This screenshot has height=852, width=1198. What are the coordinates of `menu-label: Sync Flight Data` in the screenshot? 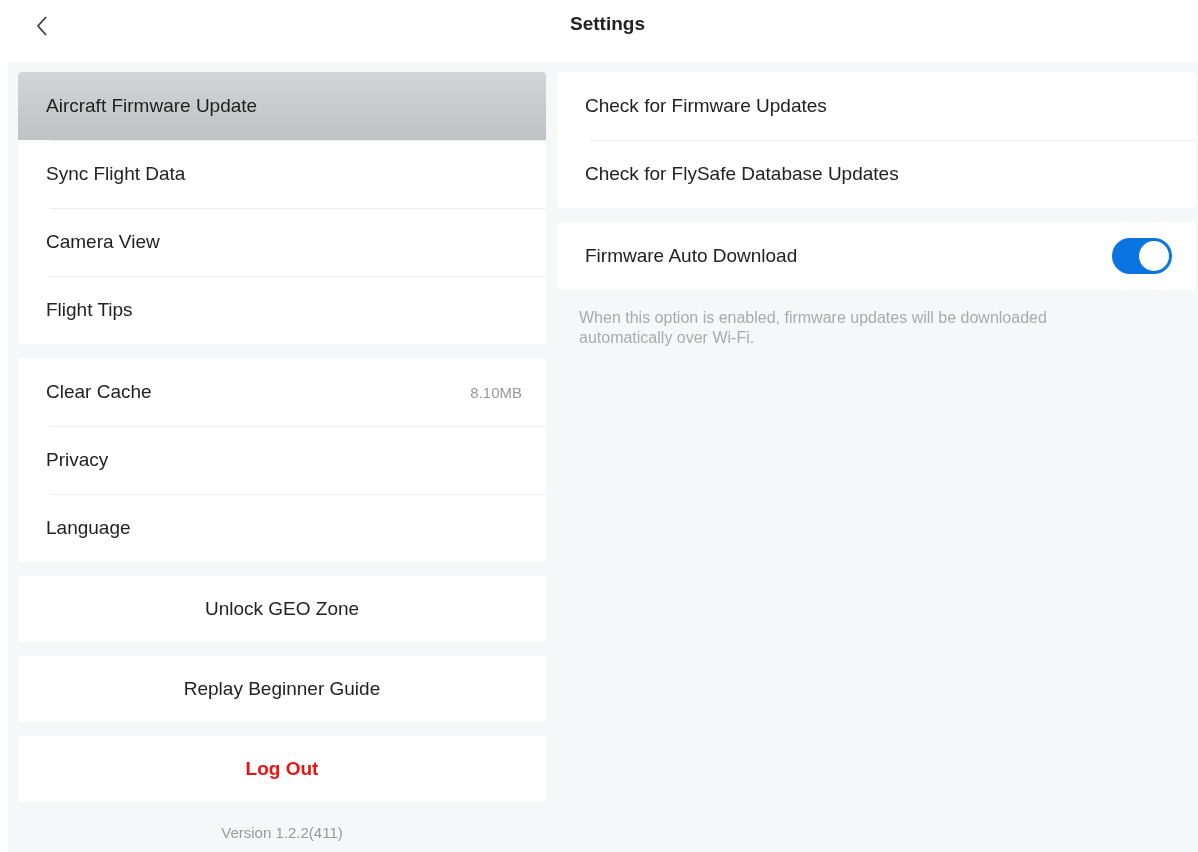 It's located at (116, 174).